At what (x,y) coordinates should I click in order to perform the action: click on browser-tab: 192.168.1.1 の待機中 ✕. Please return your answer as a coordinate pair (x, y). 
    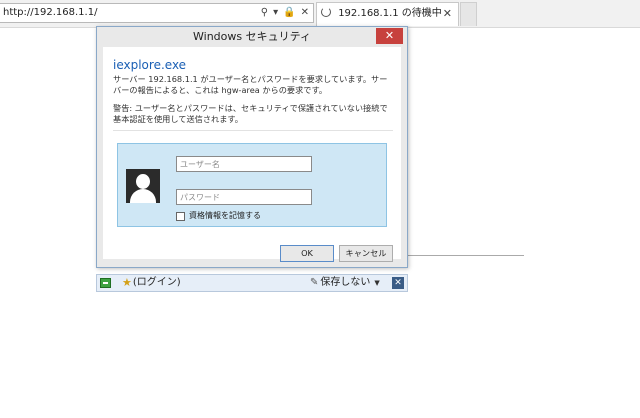
    Looking at the image, I should click on (387, 14).